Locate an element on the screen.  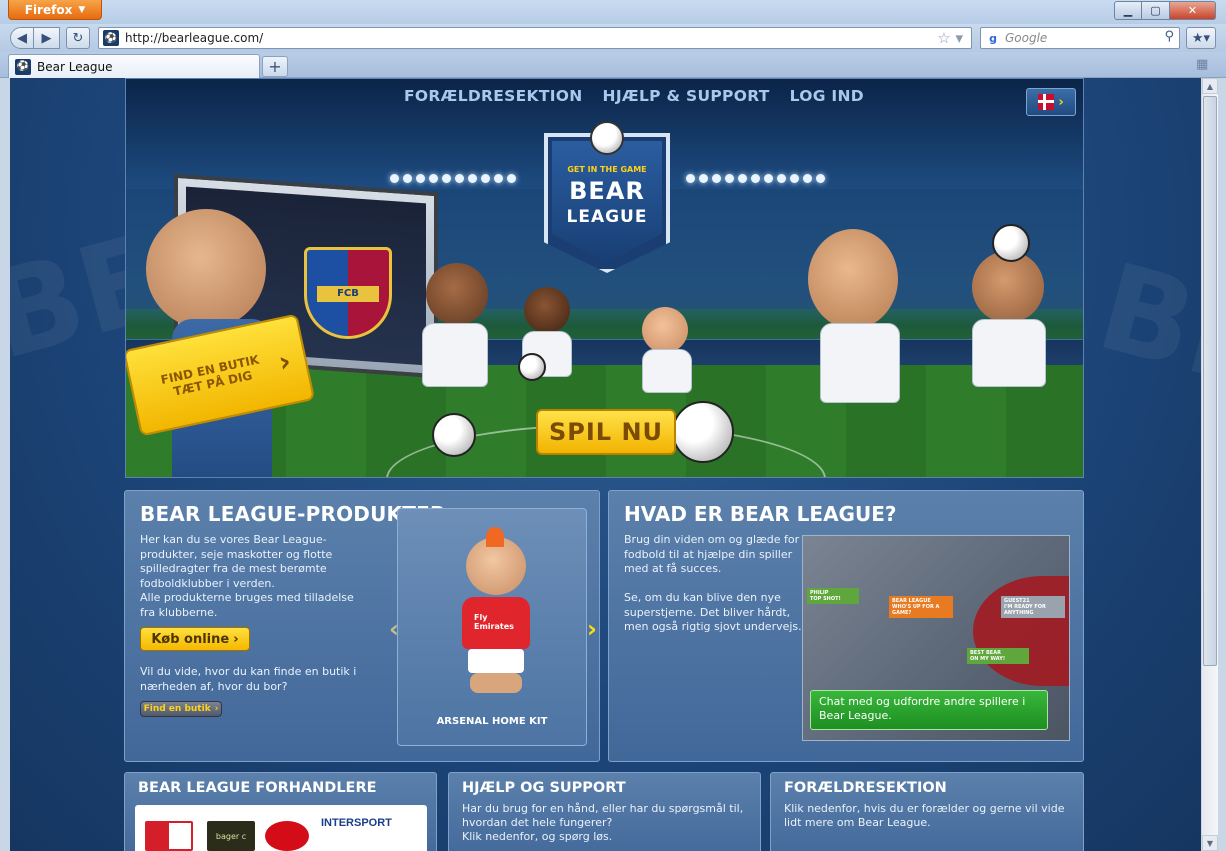
forward-button: ▶ is located at coordinates (47, 38).